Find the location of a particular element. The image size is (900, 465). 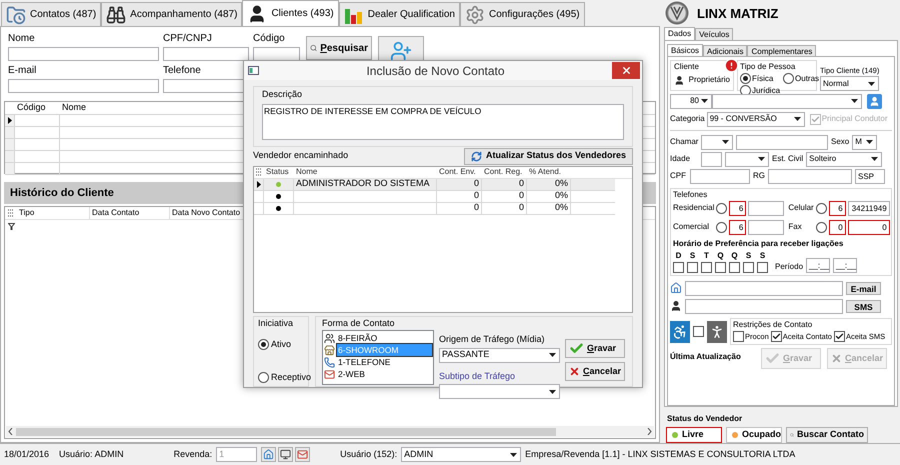

status-button: Livre is located at coordinates (694, 435).